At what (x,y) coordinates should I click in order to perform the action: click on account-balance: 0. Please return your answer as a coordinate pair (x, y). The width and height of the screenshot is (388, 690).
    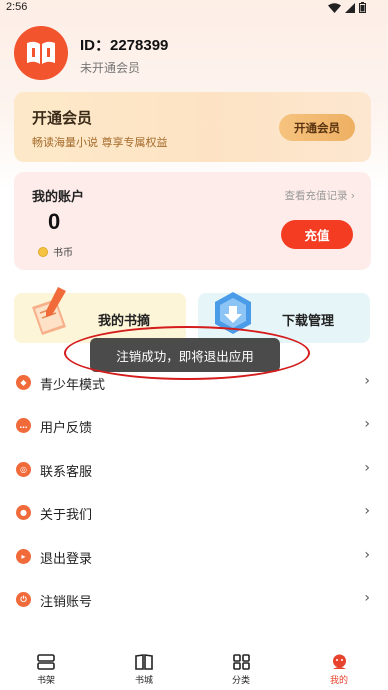
    Looking at the image, I should click on (54, 221).